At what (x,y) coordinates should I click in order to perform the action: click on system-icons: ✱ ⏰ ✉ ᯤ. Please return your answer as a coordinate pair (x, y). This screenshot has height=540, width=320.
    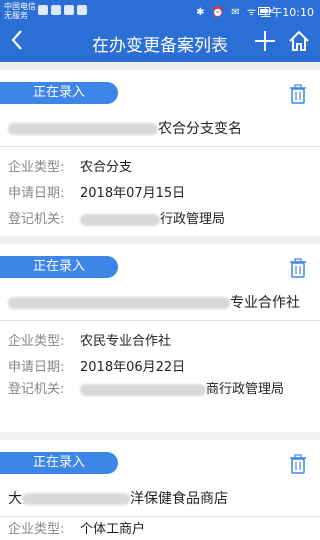
    Looking at the image, I should click on (227, 12).